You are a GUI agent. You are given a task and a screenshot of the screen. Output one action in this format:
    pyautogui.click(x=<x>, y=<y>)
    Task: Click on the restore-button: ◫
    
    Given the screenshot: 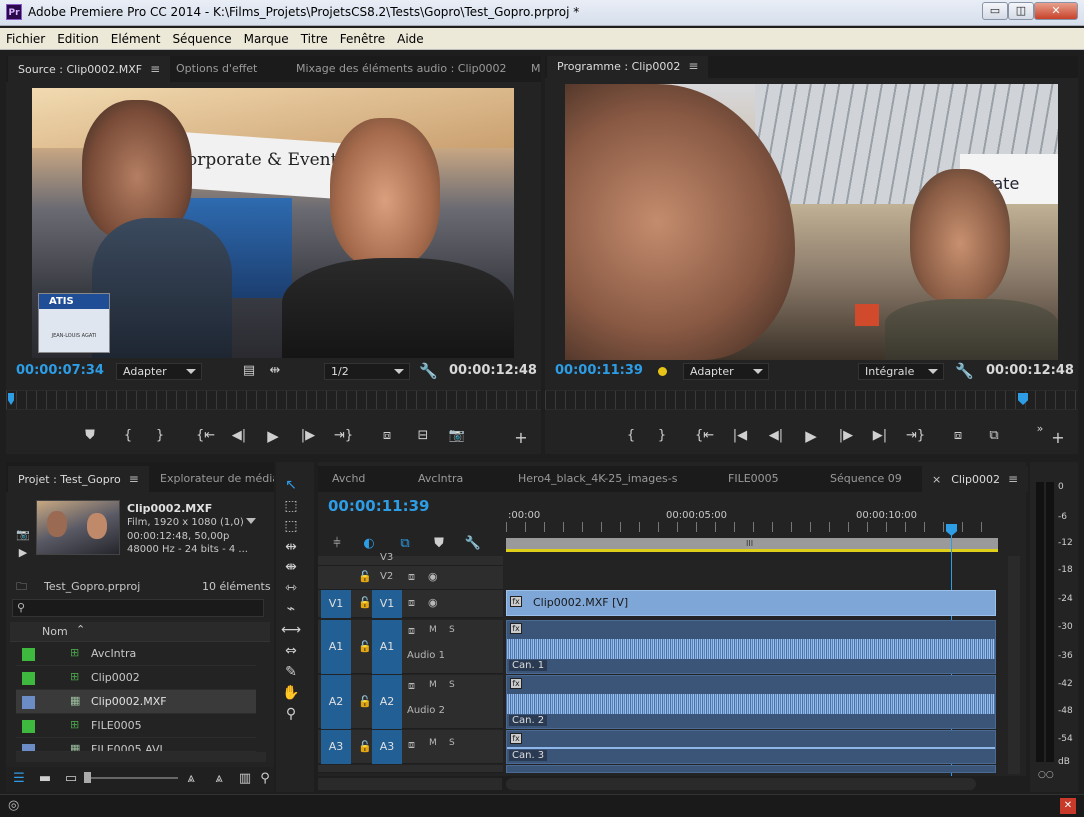 What is the action you would take?
    pyautogui.click(x=1021, y=11)
    